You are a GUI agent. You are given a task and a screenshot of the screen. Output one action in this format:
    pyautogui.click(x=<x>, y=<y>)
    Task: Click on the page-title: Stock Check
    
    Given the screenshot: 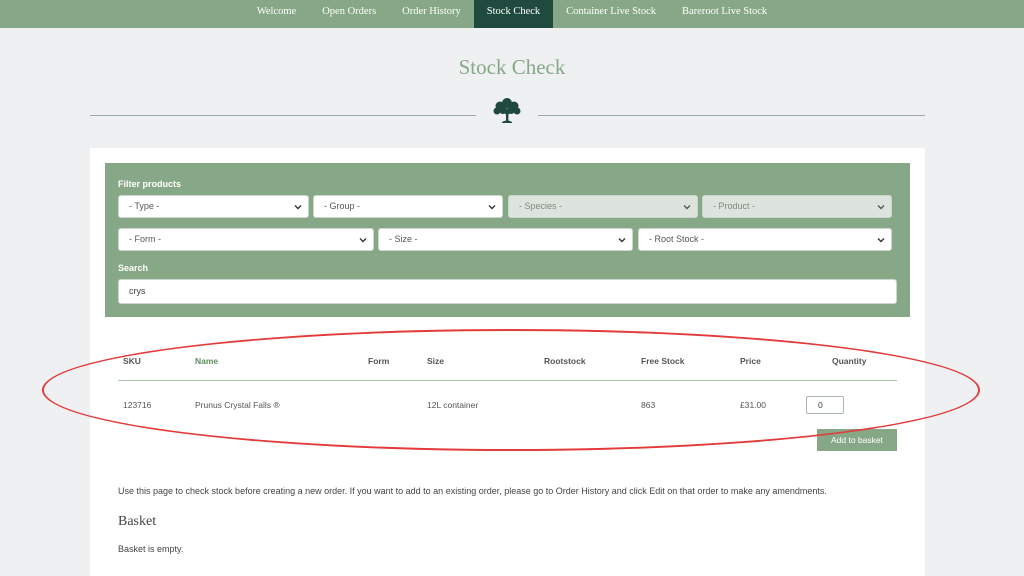 What is the action you would take?
    pyautogui.click(x=512, y=67)
    